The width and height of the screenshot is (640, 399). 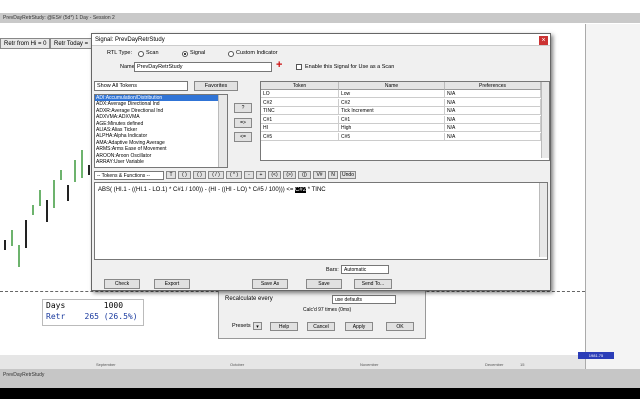 I want to click on token-function-button: Undo, so click(x=348, y=175).